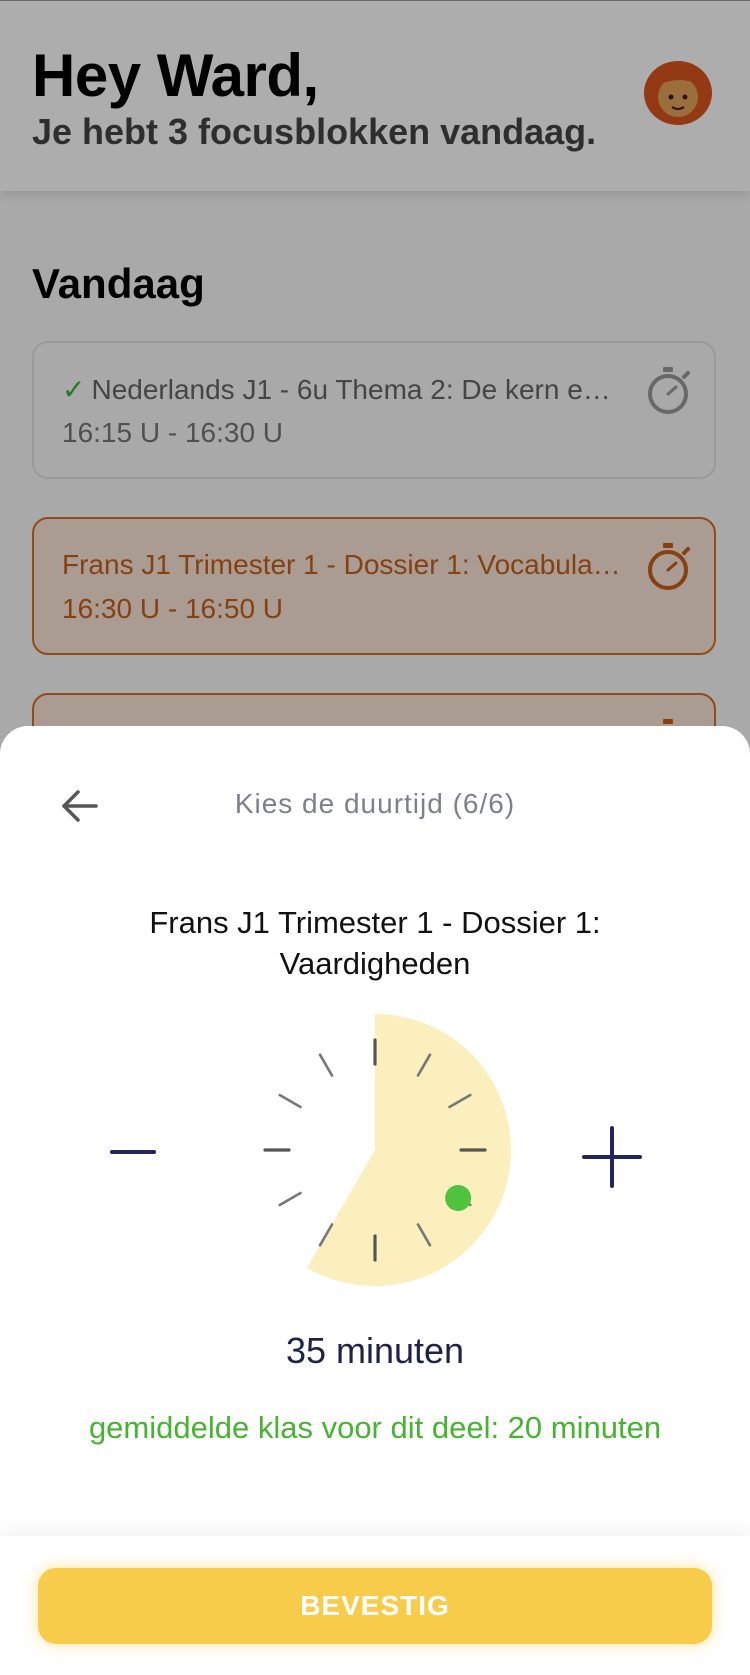 The image size is (750, 1675). I want to click on duration-handle, so click(458, 1198).